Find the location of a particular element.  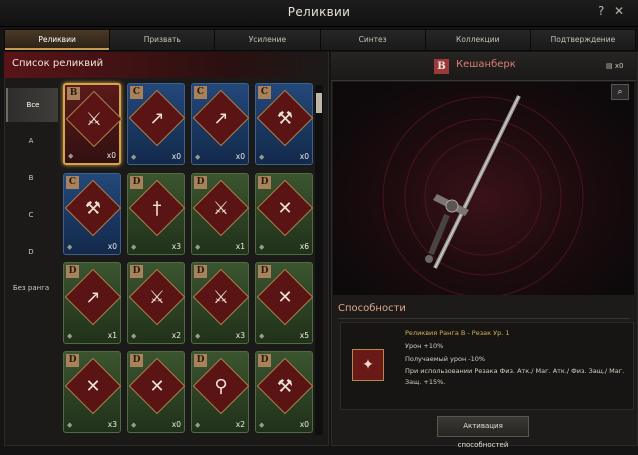

relic-list-header: Список реликвий is located at coordinates (165, 65).